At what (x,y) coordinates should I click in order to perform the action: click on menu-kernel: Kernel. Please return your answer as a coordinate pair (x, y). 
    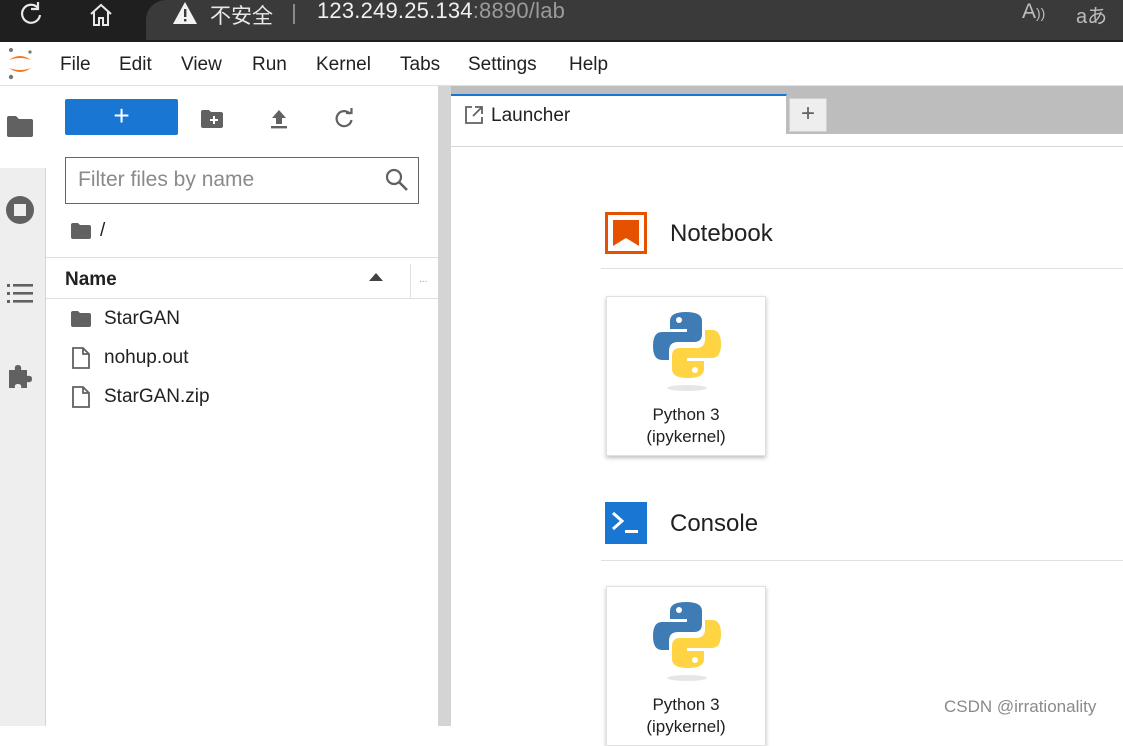
    Looking at the image, I should click on (343, 65).